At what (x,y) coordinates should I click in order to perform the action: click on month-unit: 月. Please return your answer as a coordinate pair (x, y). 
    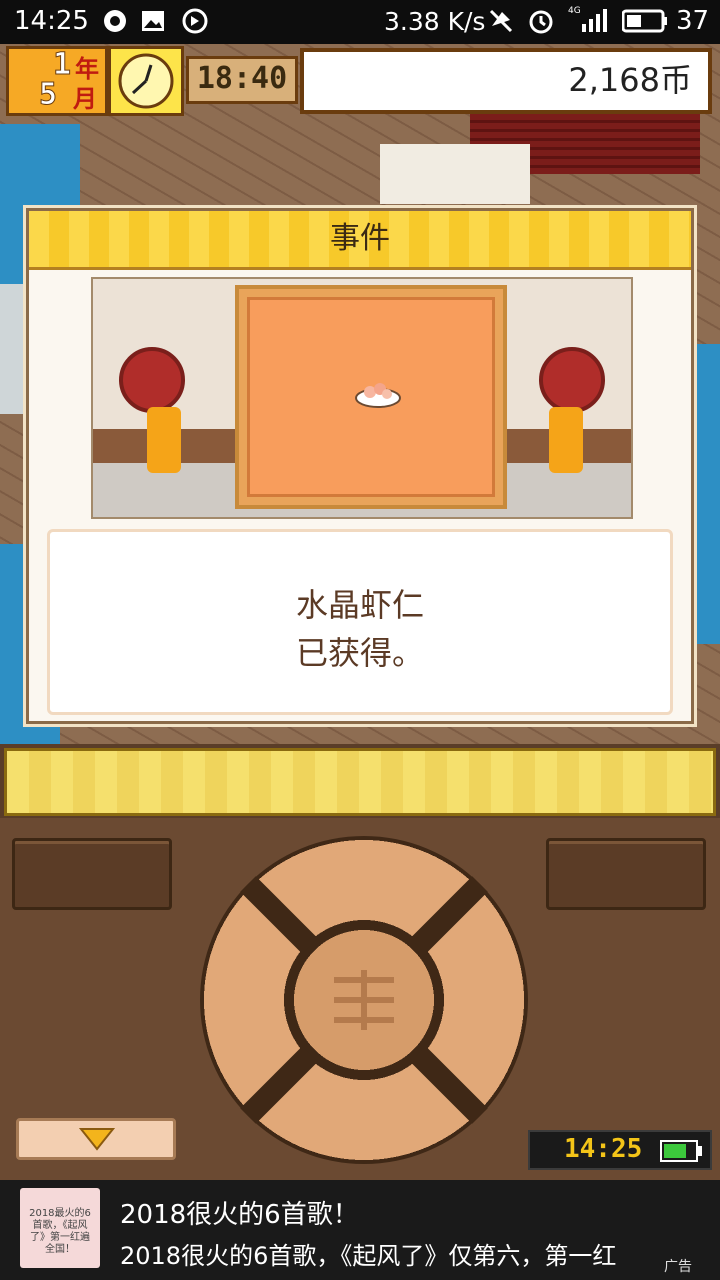
    Looking at the image, I should click on (85, 99).